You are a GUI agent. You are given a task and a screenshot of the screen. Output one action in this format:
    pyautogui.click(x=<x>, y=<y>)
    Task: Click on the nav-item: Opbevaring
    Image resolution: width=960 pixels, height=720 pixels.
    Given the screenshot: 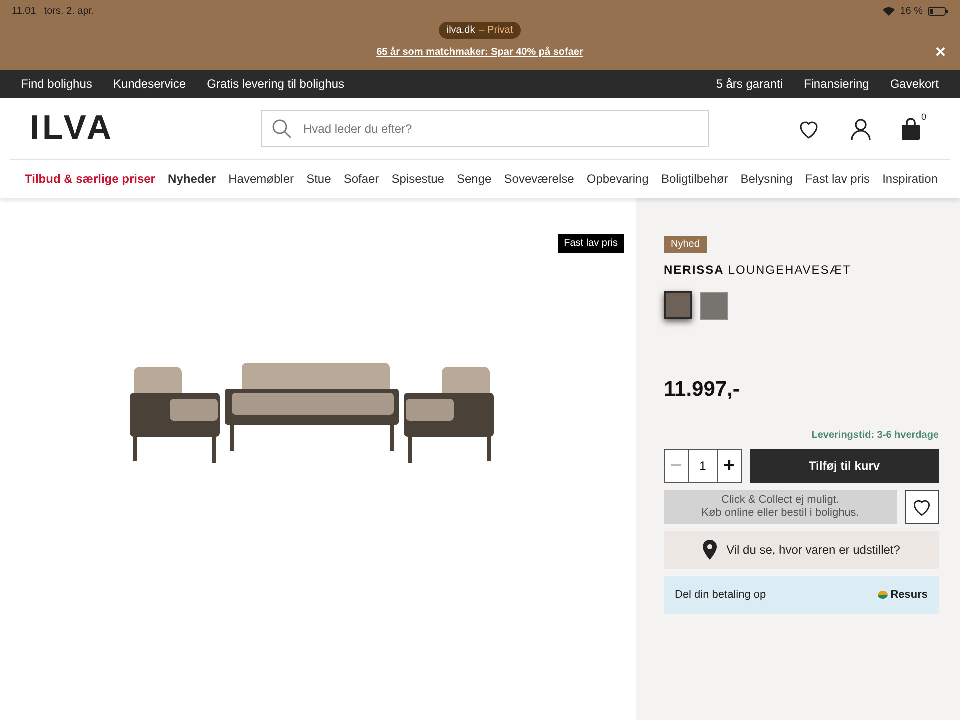 What is the action you would take?
    pyautogui.click(x=617, y=179)
    